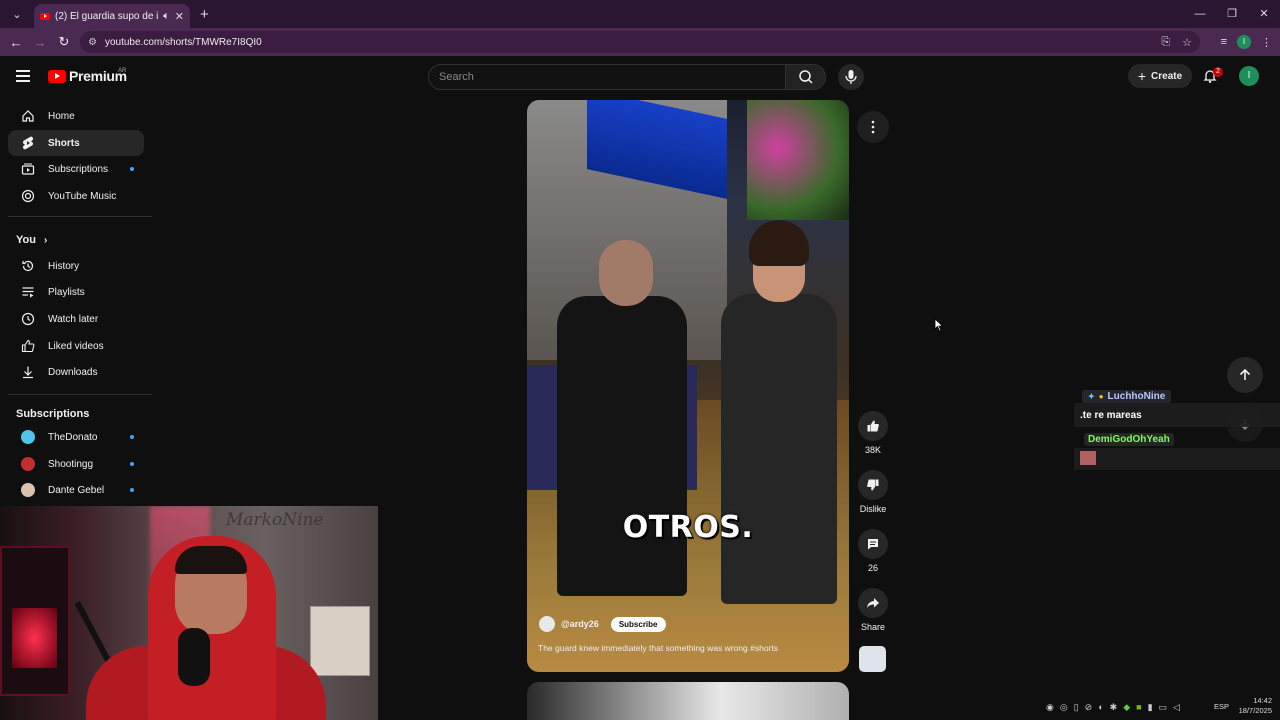  I want to click on sidebar-item-downloads: Downloads, so click(76, 372).